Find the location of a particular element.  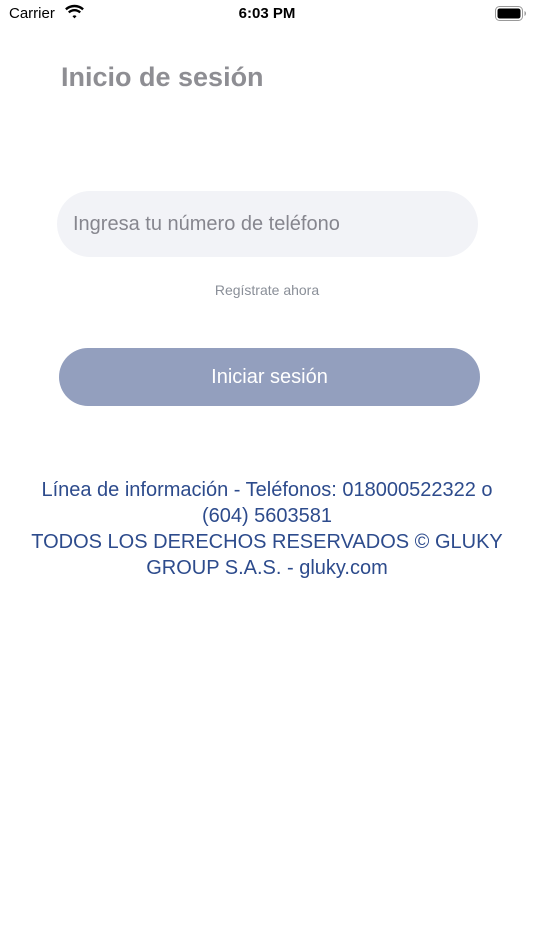

rights-line-company: GROUP S.A.S. - gluky.com is located at coordinates (267, 568).